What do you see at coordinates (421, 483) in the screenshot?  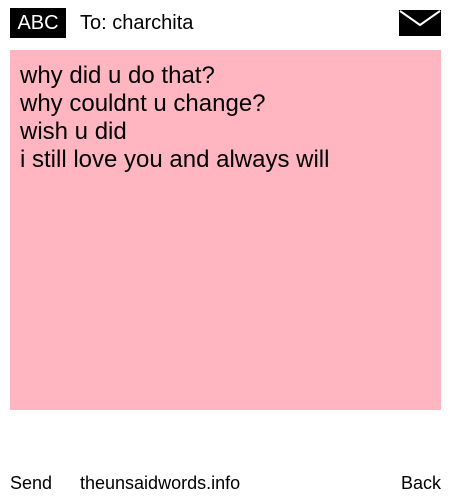 I see `back-button: Back` at bounding box center [421, 483].